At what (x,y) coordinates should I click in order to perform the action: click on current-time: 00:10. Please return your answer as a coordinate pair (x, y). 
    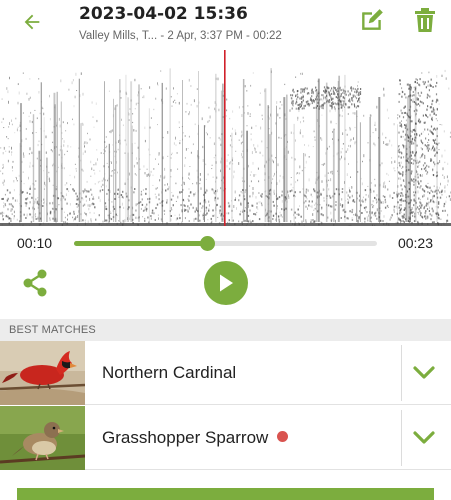
    Looking at the image, I should click on (35, 243).